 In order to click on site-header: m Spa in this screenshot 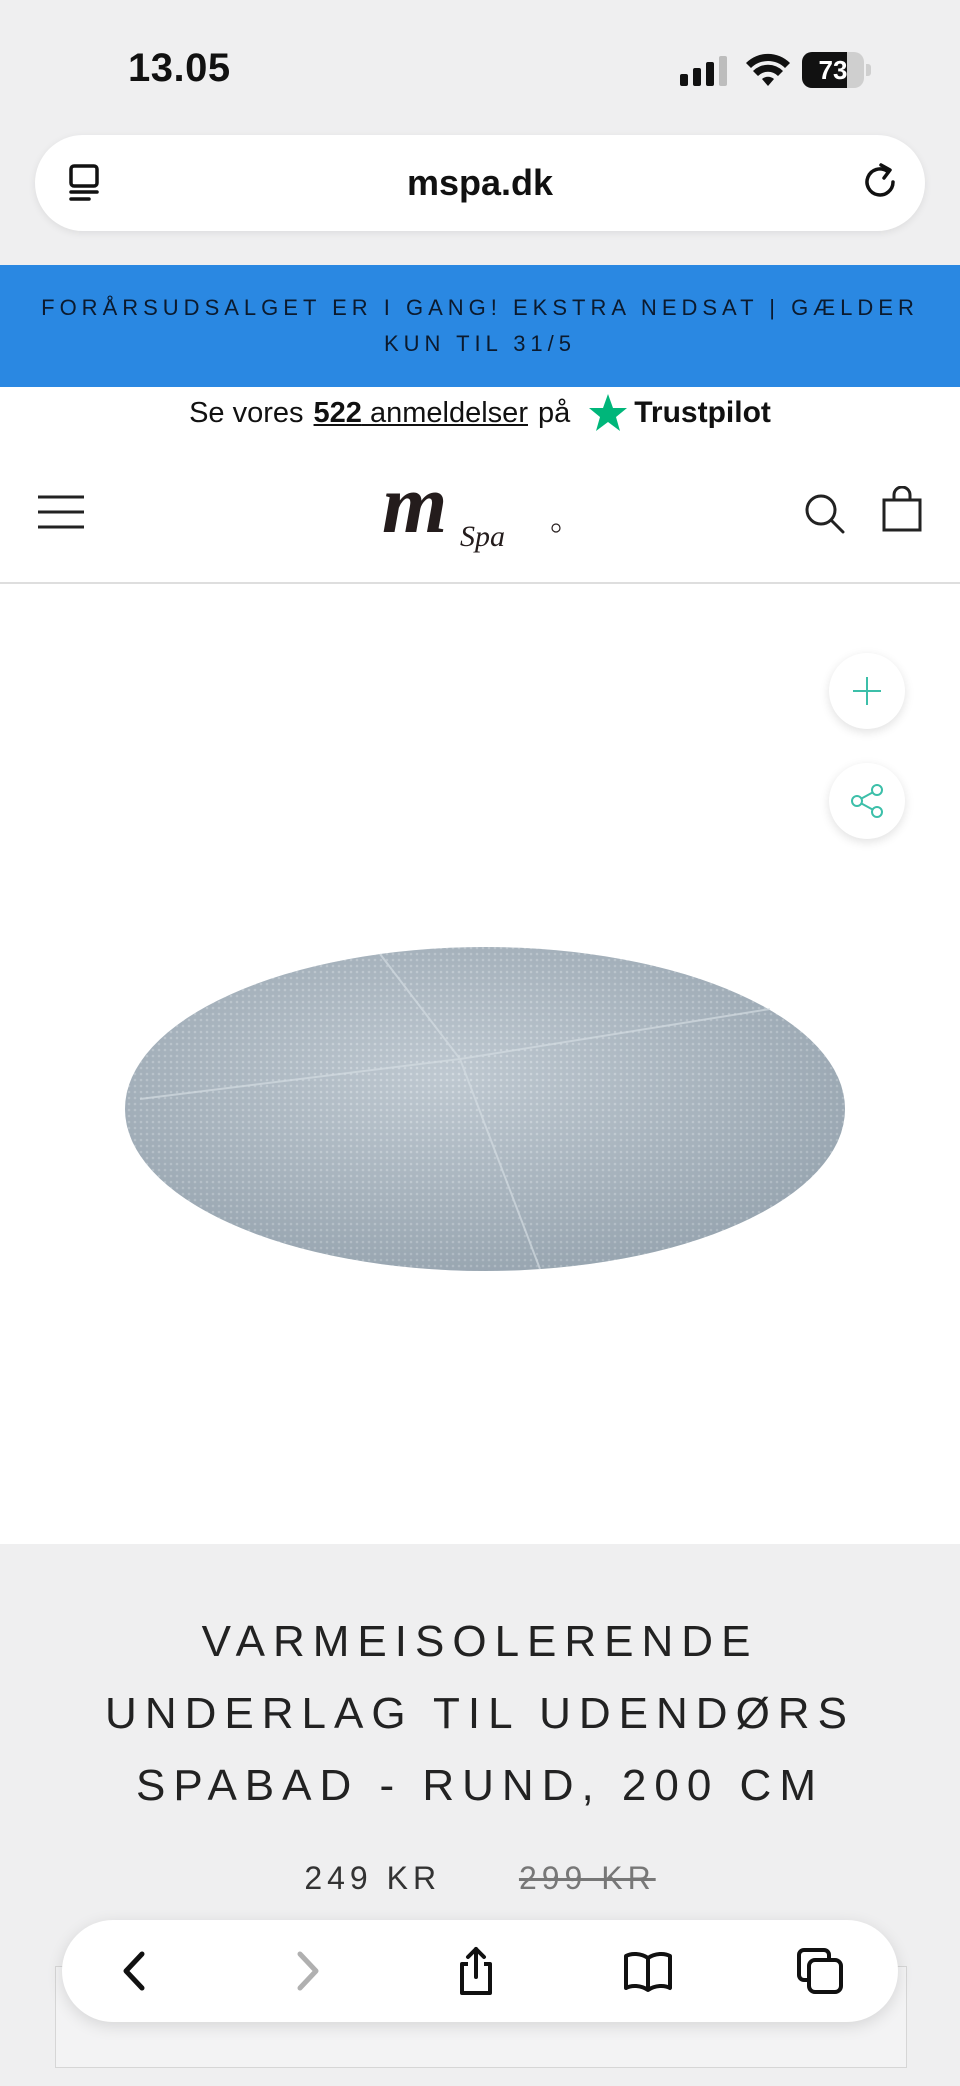, I will do `click(480, 512)`.